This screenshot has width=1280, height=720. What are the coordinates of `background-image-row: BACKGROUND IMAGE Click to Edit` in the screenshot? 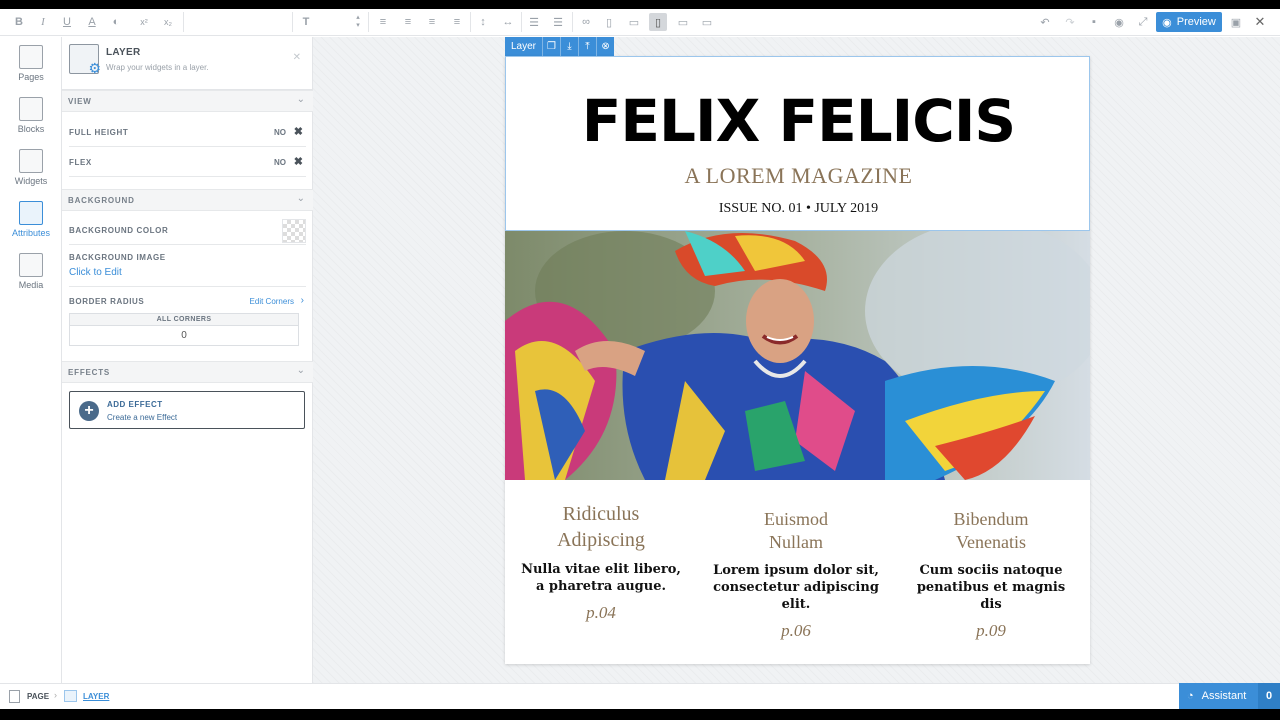 It's located at (187, 267).